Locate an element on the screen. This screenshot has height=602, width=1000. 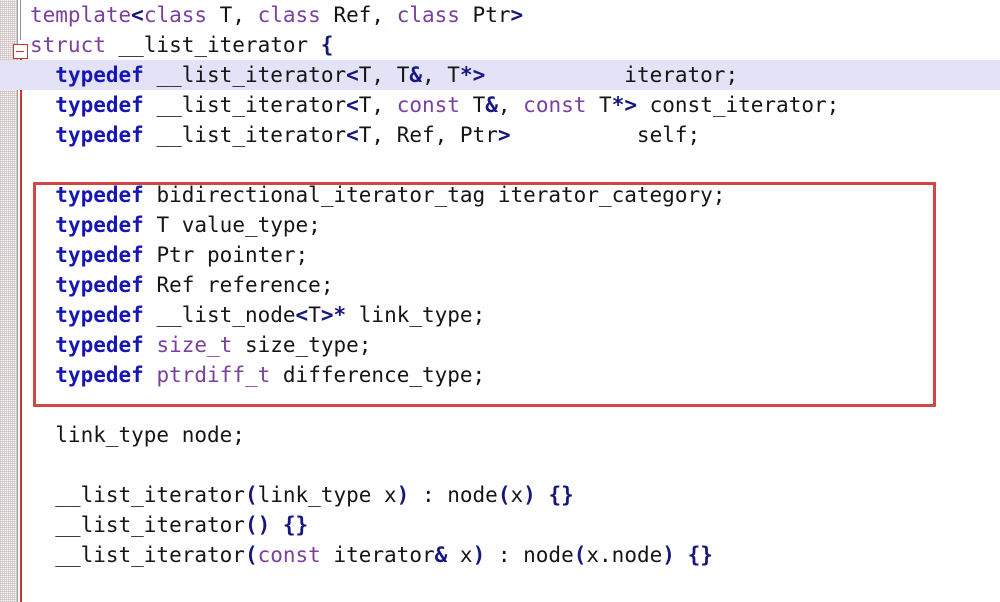
code-token: iterator is located at coordinates (377, 555).